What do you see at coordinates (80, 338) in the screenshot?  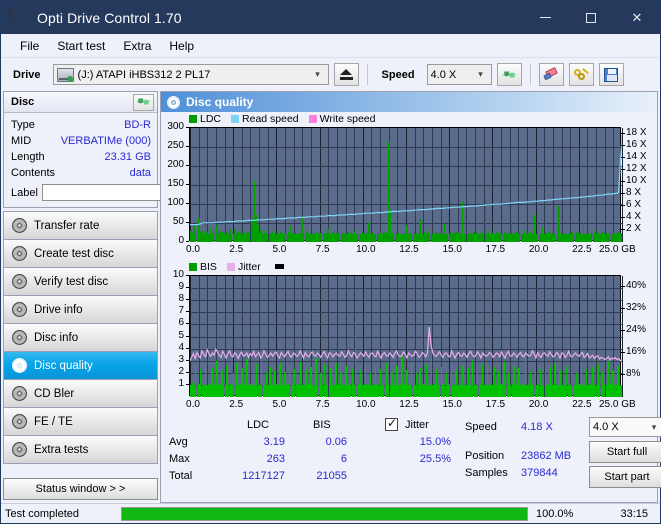 I see `sidebar-item-disc-info: Disc info` at bounding box center [80, 338].